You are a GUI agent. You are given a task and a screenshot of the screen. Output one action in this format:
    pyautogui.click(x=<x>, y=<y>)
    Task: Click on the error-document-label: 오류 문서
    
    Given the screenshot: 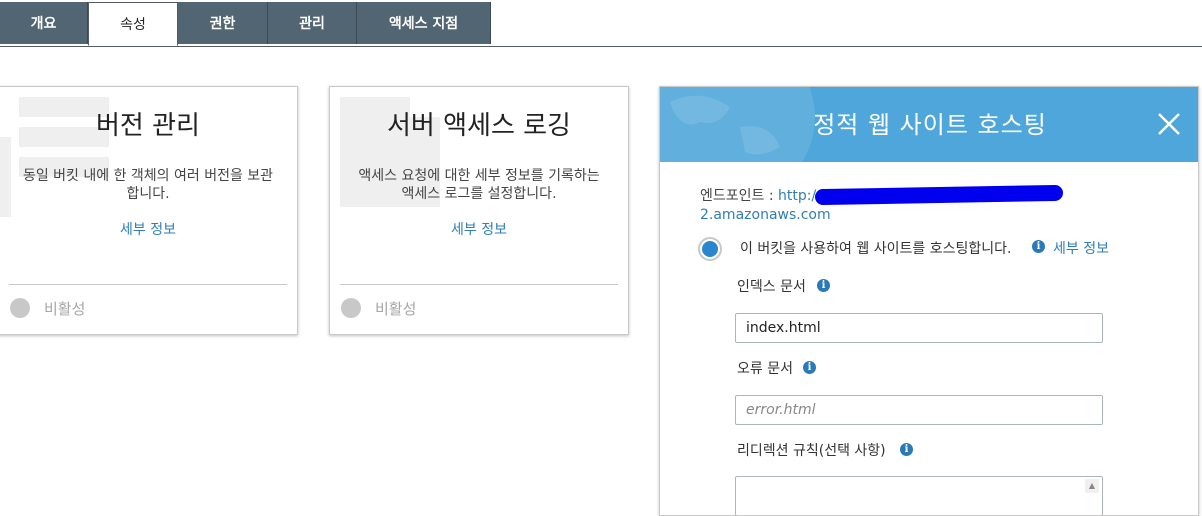 What is the action you would take?
    pyautogui.click(x=765, y=369)
    